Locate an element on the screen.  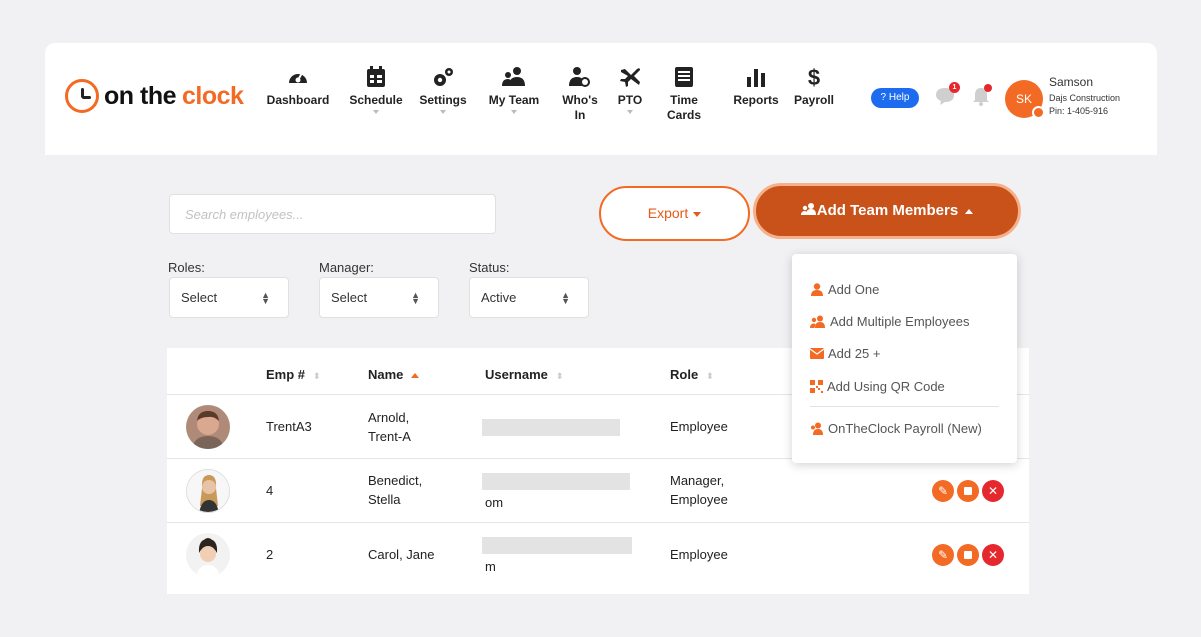
nav-schedule: Schedule is located at coordinates (376, 89).